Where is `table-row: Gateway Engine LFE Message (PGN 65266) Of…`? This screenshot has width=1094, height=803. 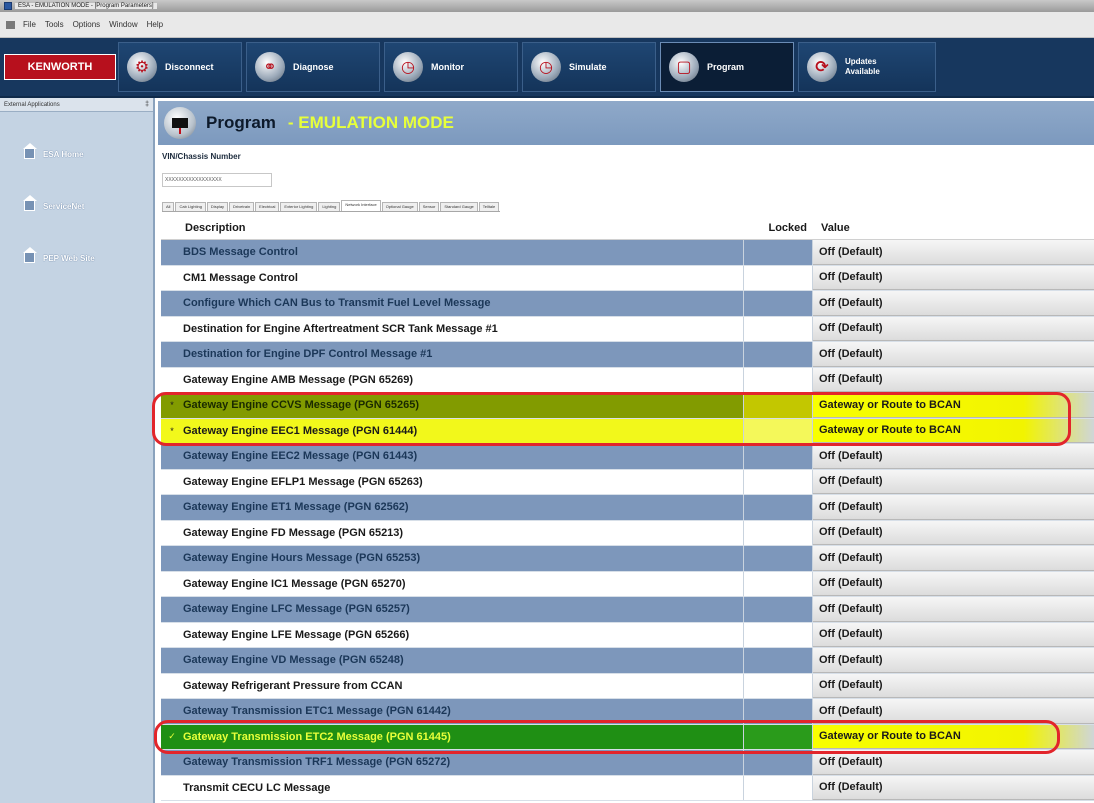
table-row: Gateway Engine LFE Message (PGN 65266) Of… is located at coordinates (627, 635).